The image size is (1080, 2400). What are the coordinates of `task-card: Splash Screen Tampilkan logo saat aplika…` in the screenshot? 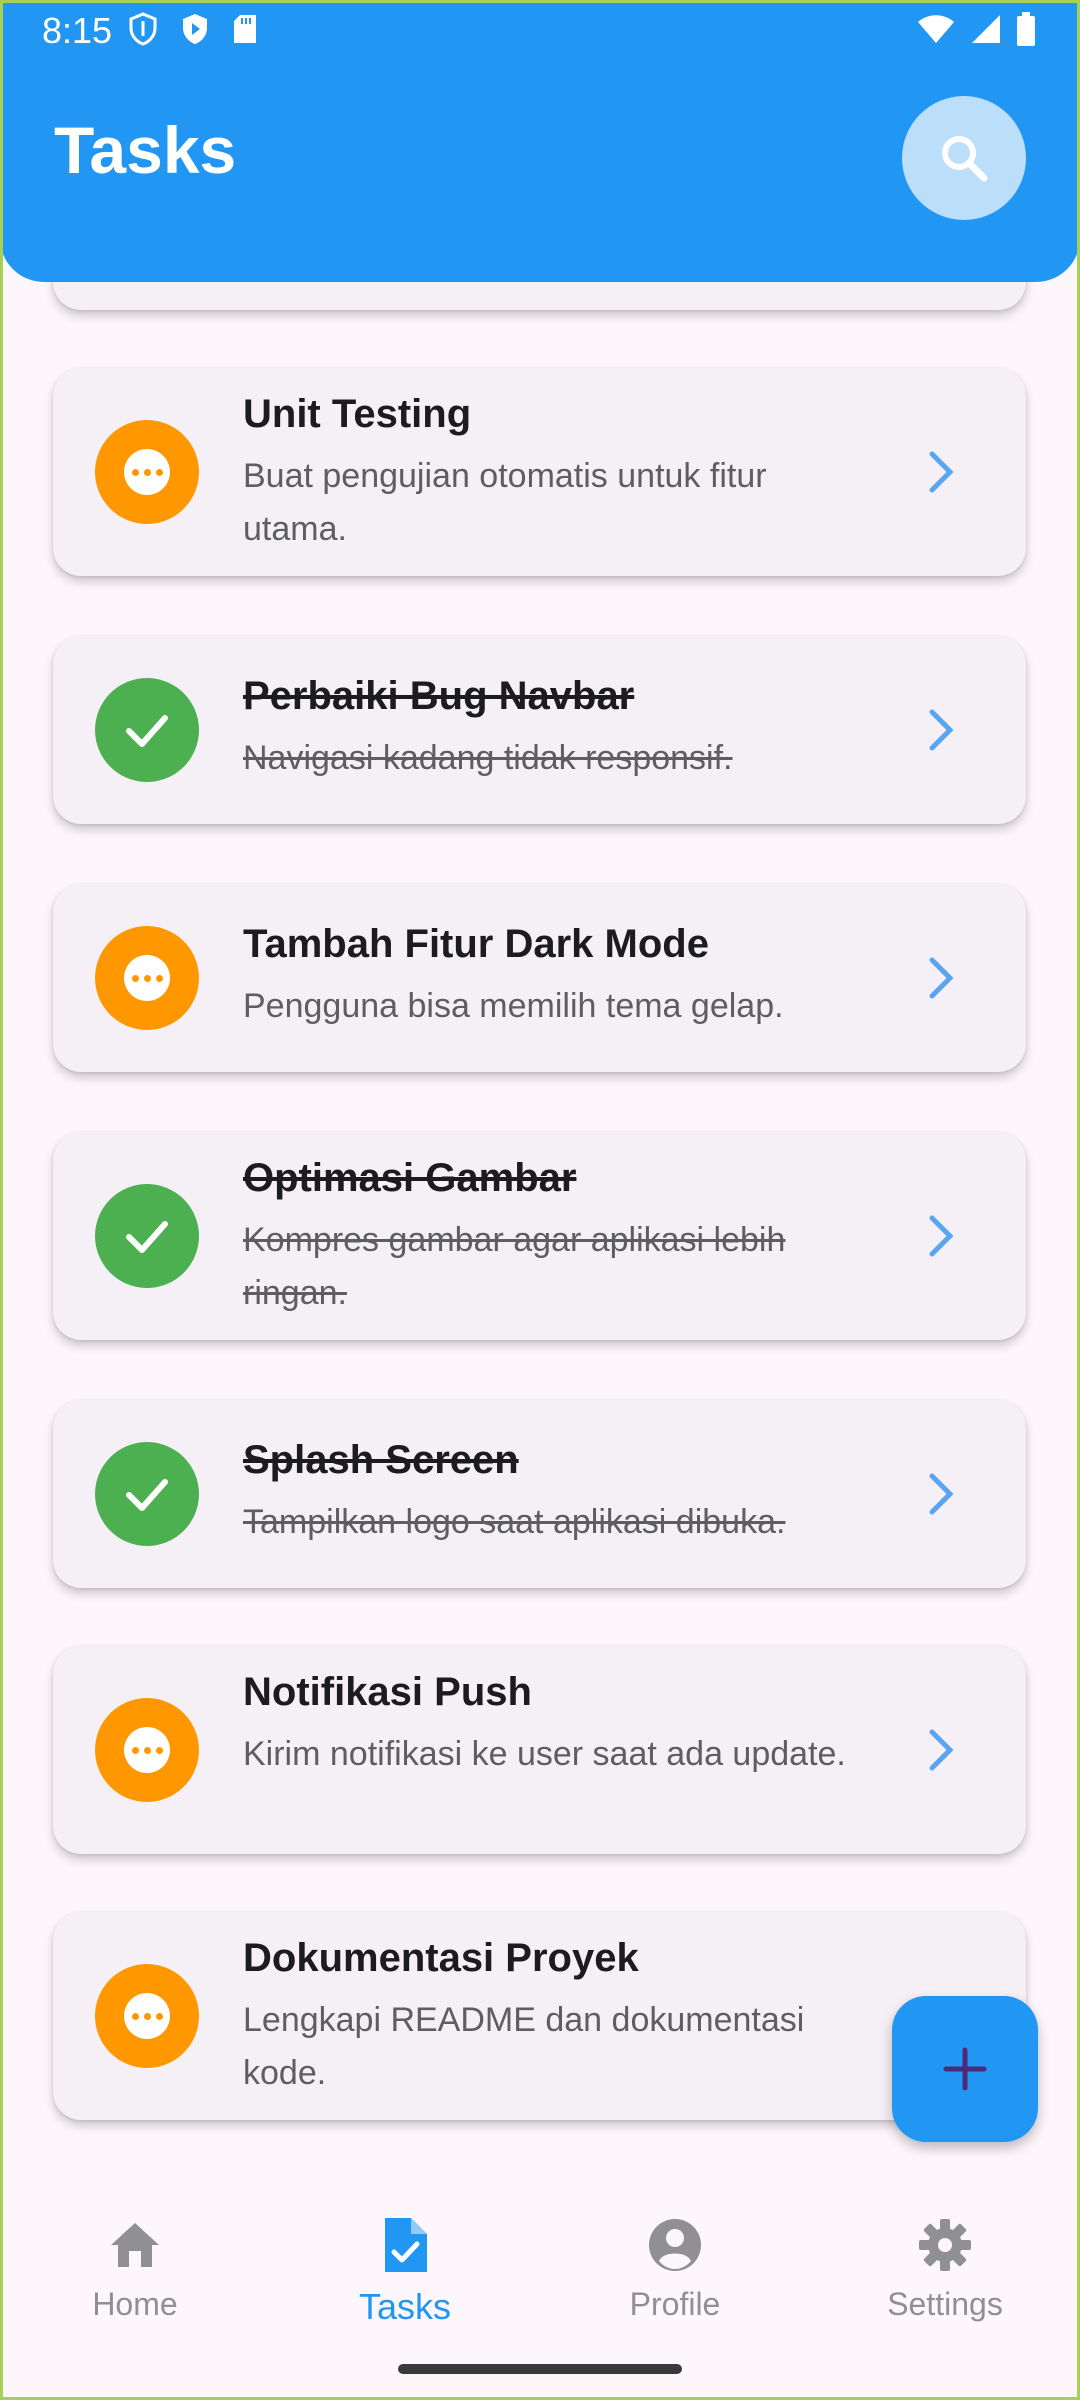 It's located at (539, 1494).